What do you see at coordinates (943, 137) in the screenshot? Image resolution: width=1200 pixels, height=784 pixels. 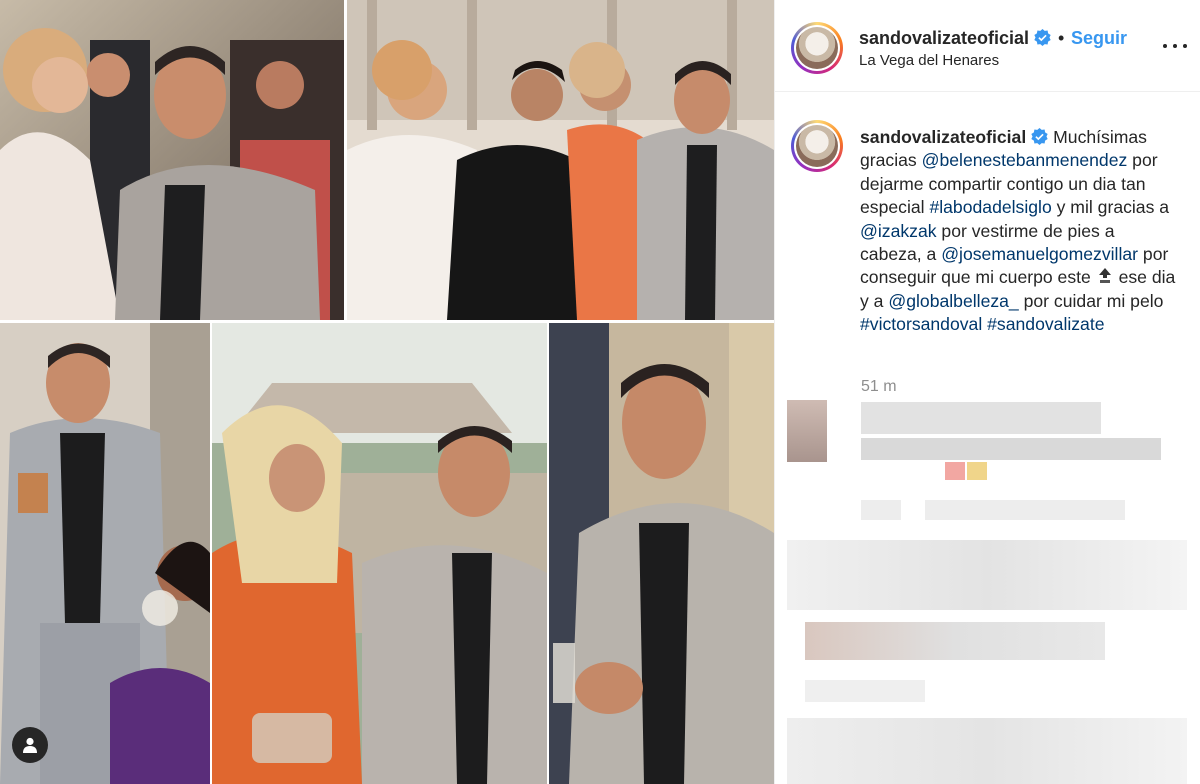 I see `caption-username: sandovalizateoficial` at bounding box center [943, 137].